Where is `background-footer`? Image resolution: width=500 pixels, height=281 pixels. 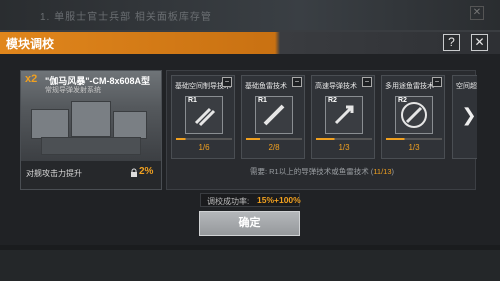 background-footer is located at coordinates (250, 265).